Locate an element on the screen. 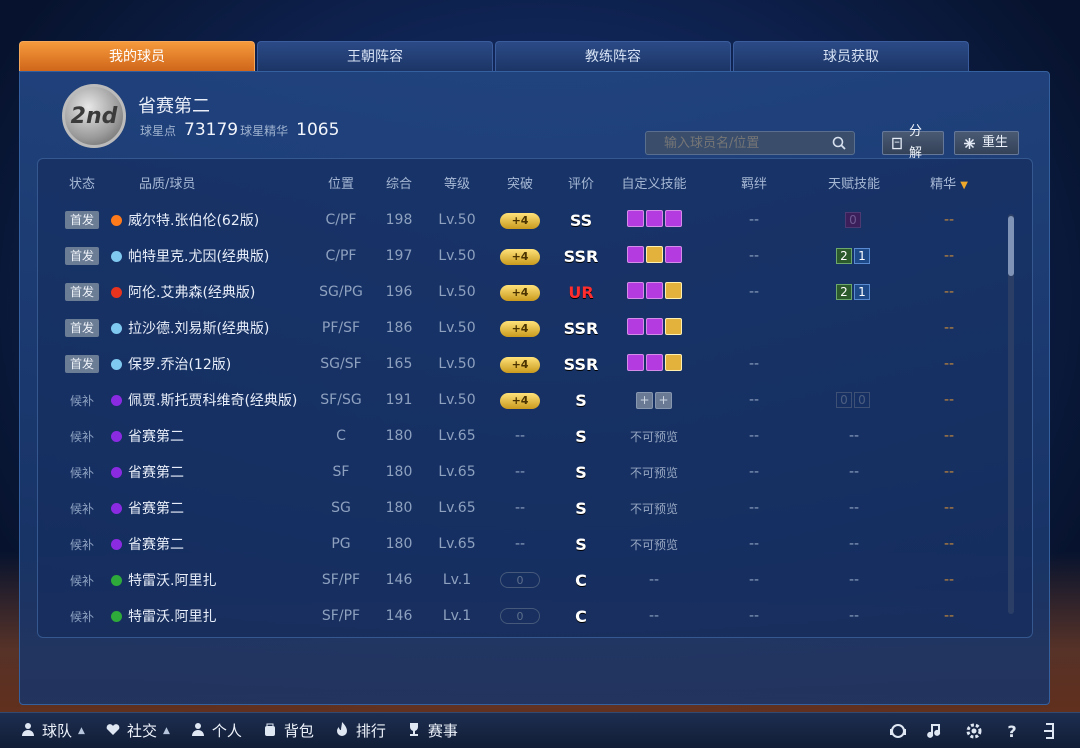 The height and width of the screenshot is (748, 1080). player-row: 候补 省赛第二 PG 180 Lv.65 -- S 不可预览 -- -- -- is located at coordinates (523, 544).